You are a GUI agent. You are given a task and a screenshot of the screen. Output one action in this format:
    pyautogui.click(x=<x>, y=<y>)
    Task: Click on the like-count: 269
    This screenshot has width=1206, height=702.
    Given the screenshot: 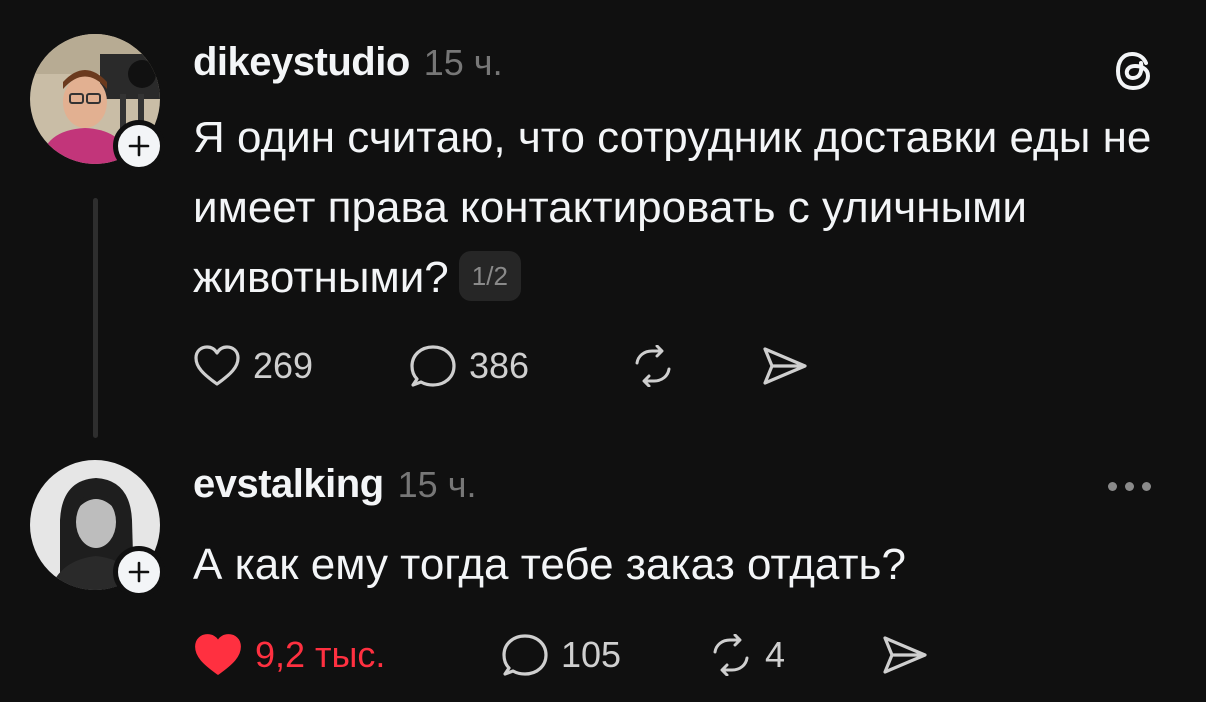 What is the action you would take?
    pyautogui.click(x=283, y=365)
    